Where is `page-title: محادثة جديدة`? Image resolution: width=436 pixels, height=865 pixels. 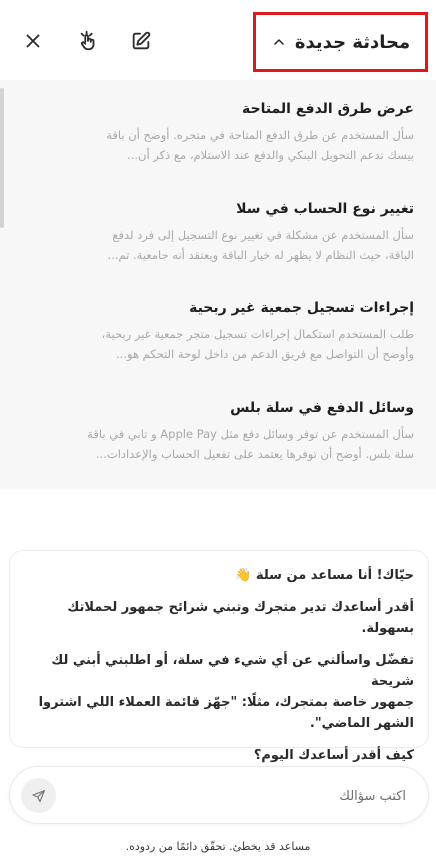
page-title: محادثة جديدة is located at coordinates (352, 42).